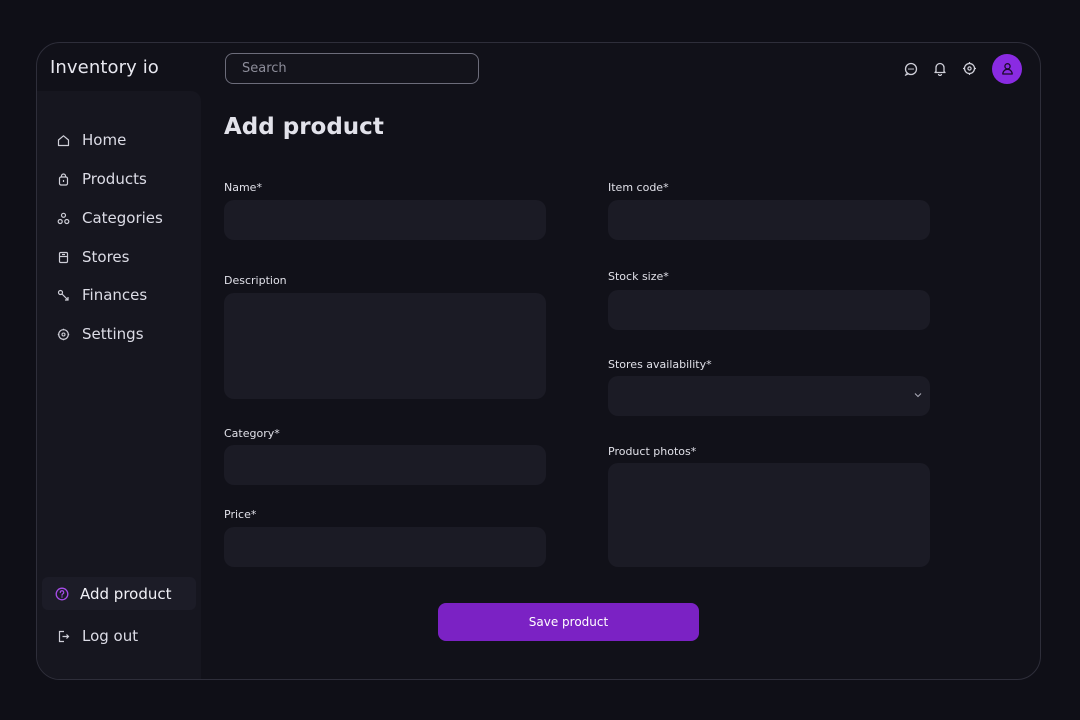 Image resolution: width=1080 pixels, height=720 pixels. I want to click on sidebar-item-settings: Settings, so click(100, 334).